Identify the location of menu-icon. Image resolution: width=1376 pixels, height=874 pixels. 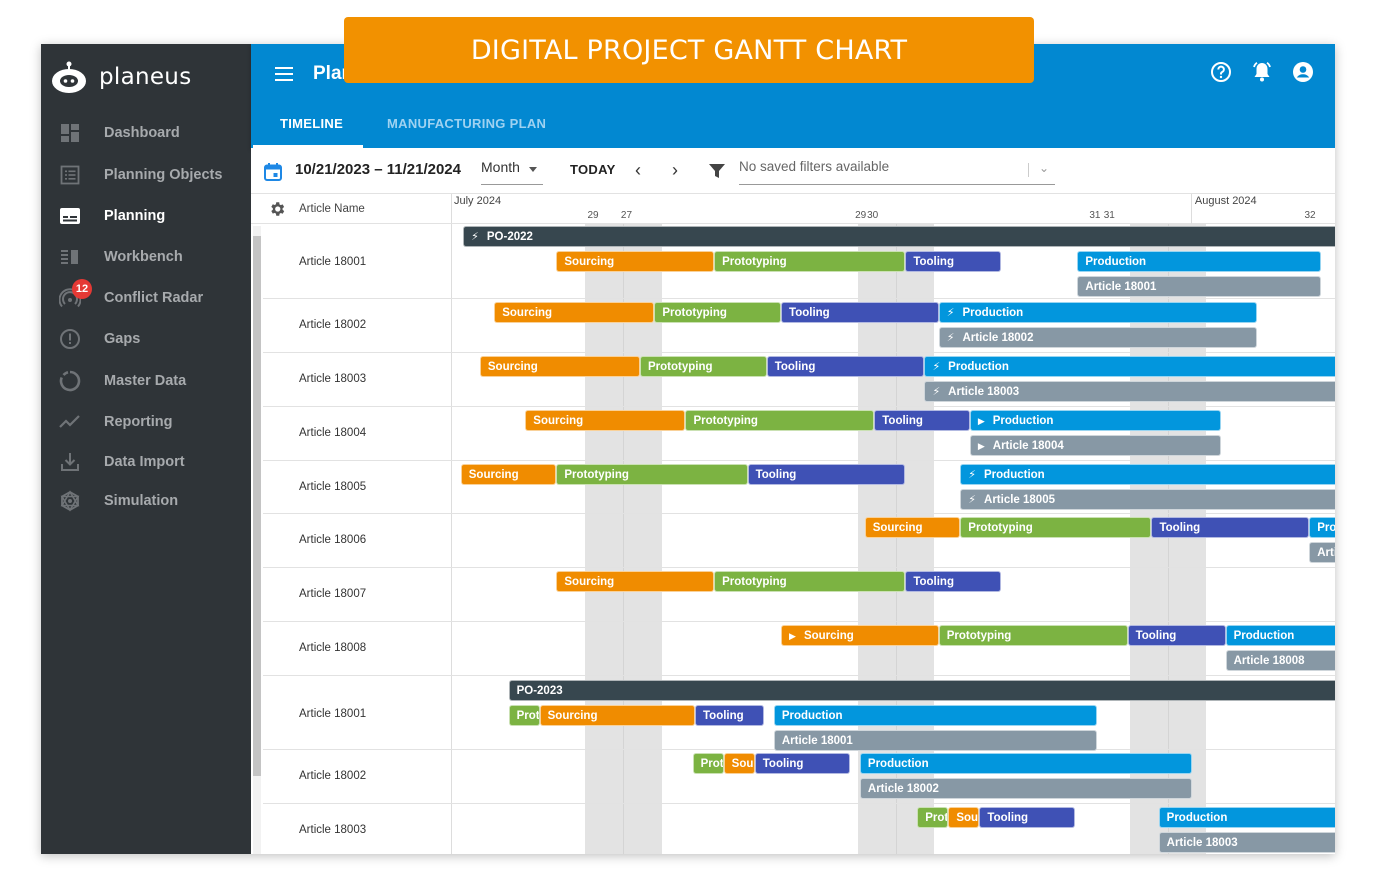
(285, 76).